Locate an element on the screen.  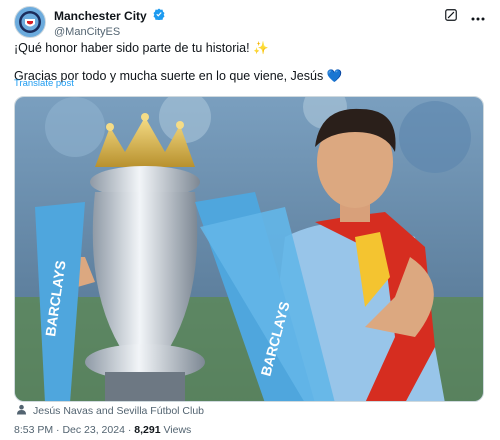
photo-tag-text: Jesús Navas and Sevilla Fútbol Club is located at coordinates (119, 411).